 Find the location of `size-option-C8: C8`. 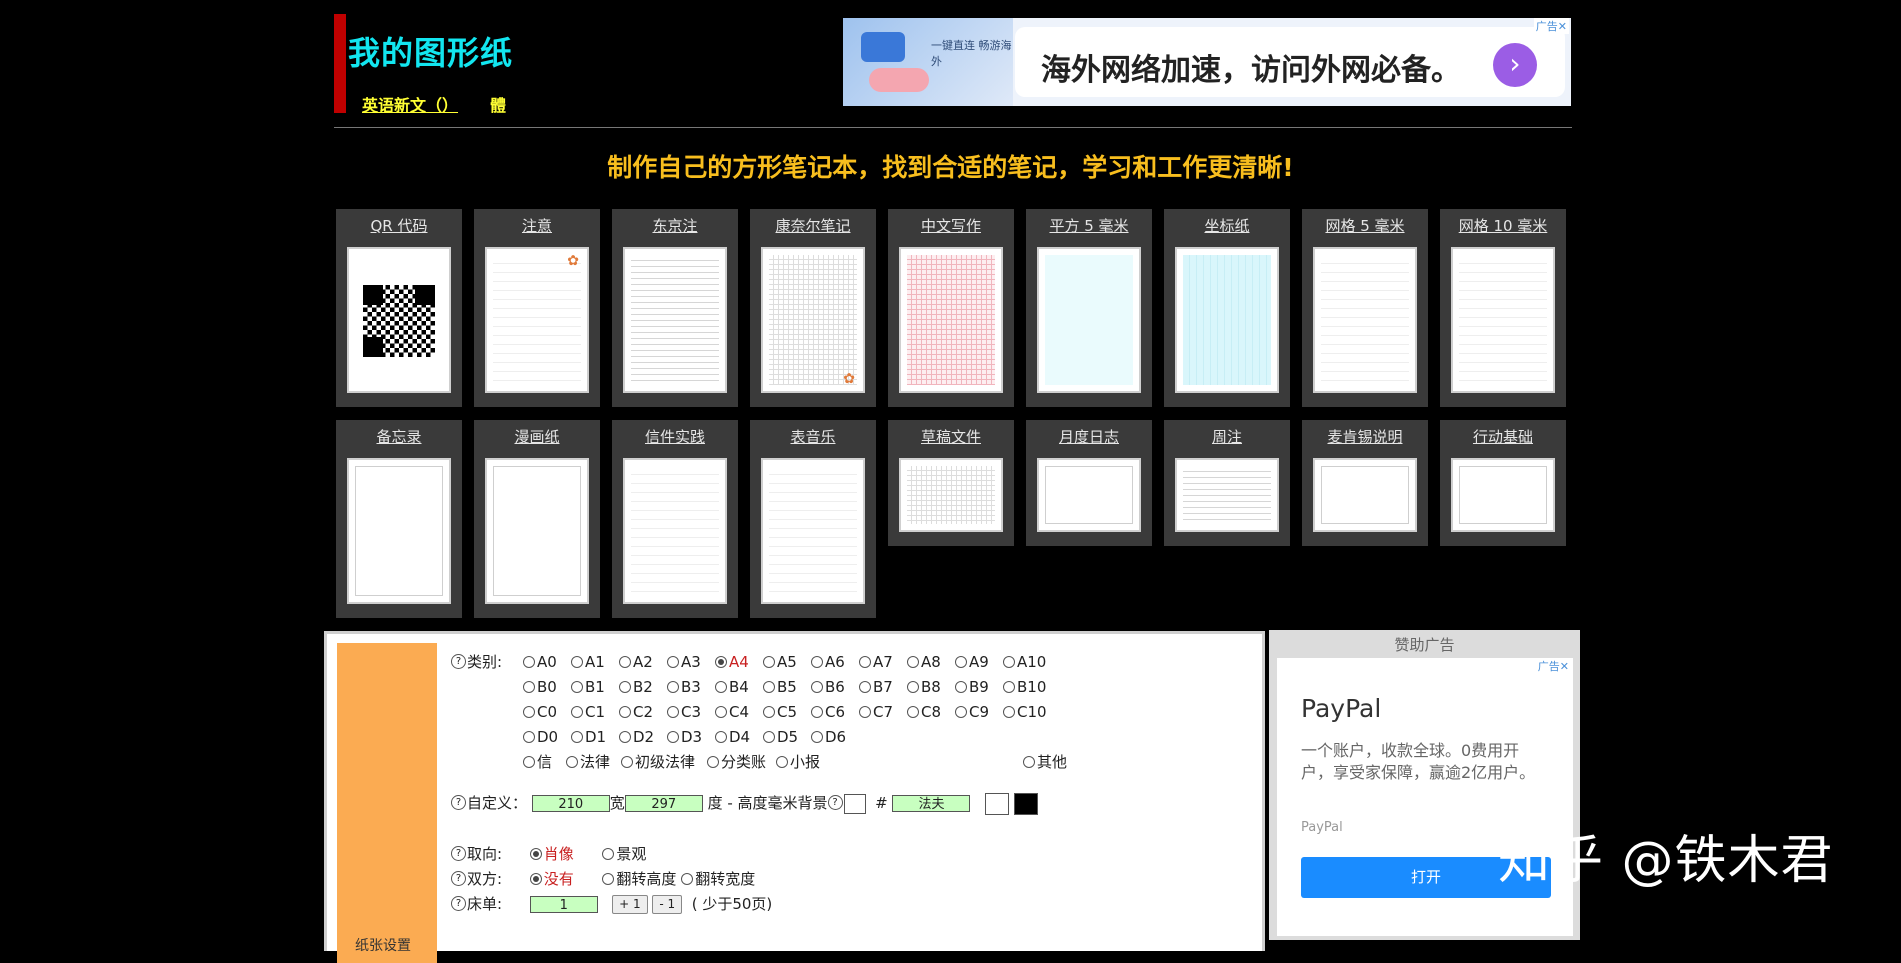

size-option-C8: C8 is located at coordinates (924, 712).